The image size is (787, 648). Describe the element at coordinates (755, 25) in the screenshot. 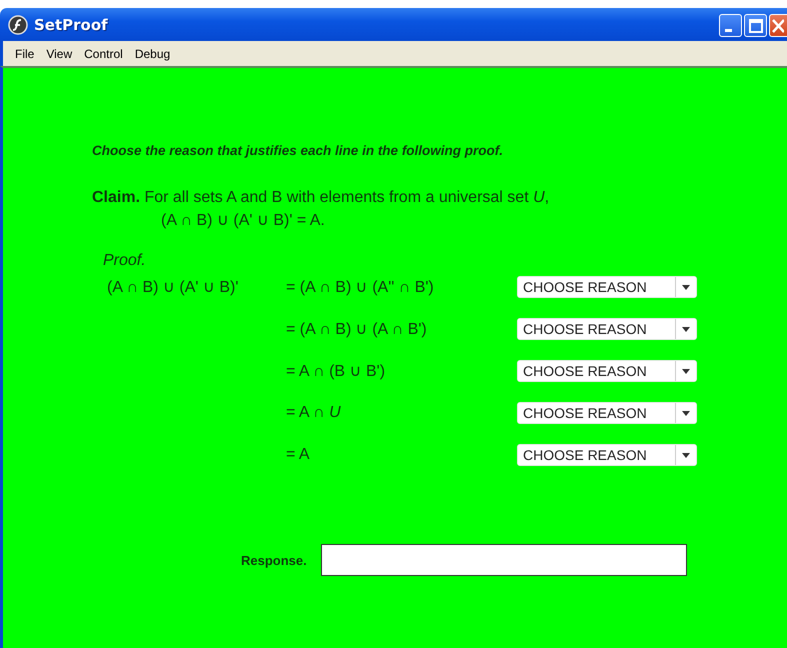

I see `maximize-button` at that location.